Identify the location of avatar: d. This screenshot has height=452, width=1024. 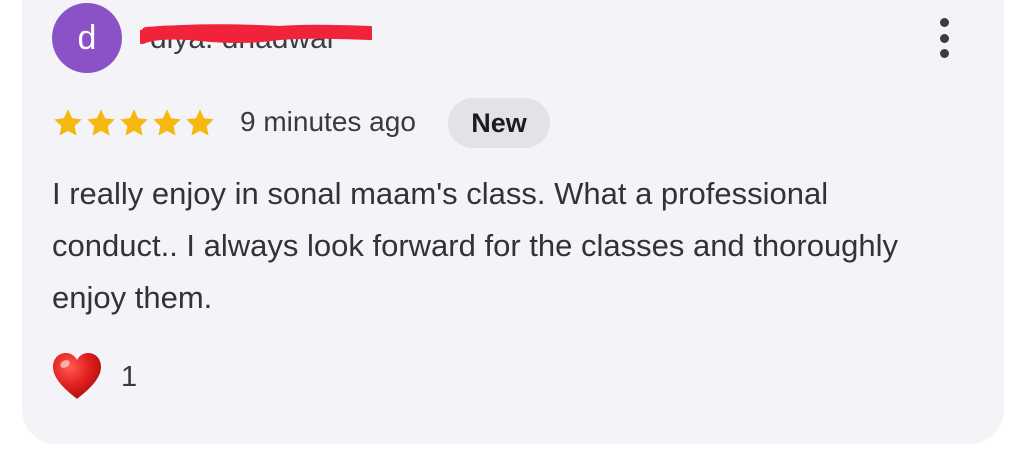
(87, 38).